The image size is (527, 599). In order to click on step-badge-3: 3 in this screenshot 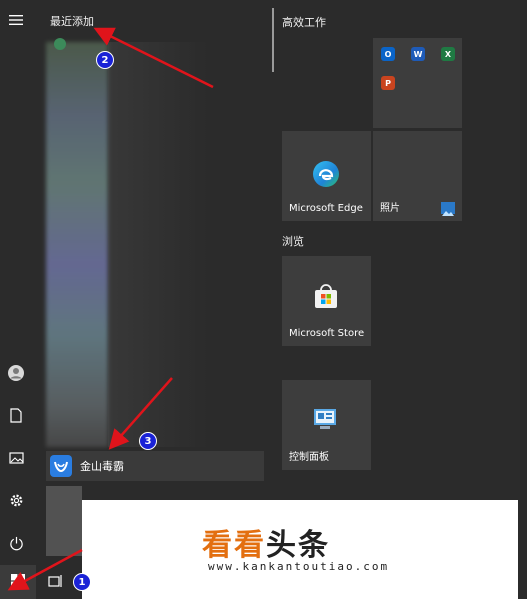, I will do `click(148, 441)`.